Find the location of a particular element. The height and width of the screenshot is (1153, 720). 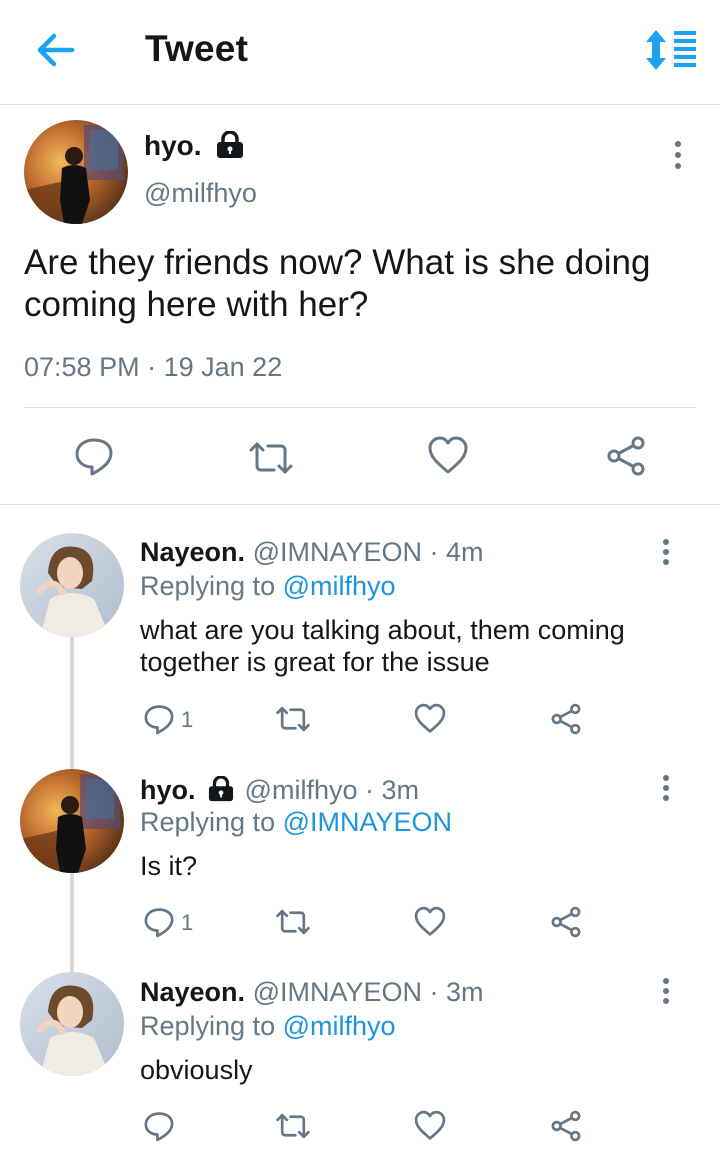

reply-header: Nayeon. @IMNAYEON · 3m is located at coordinates (312, 992).